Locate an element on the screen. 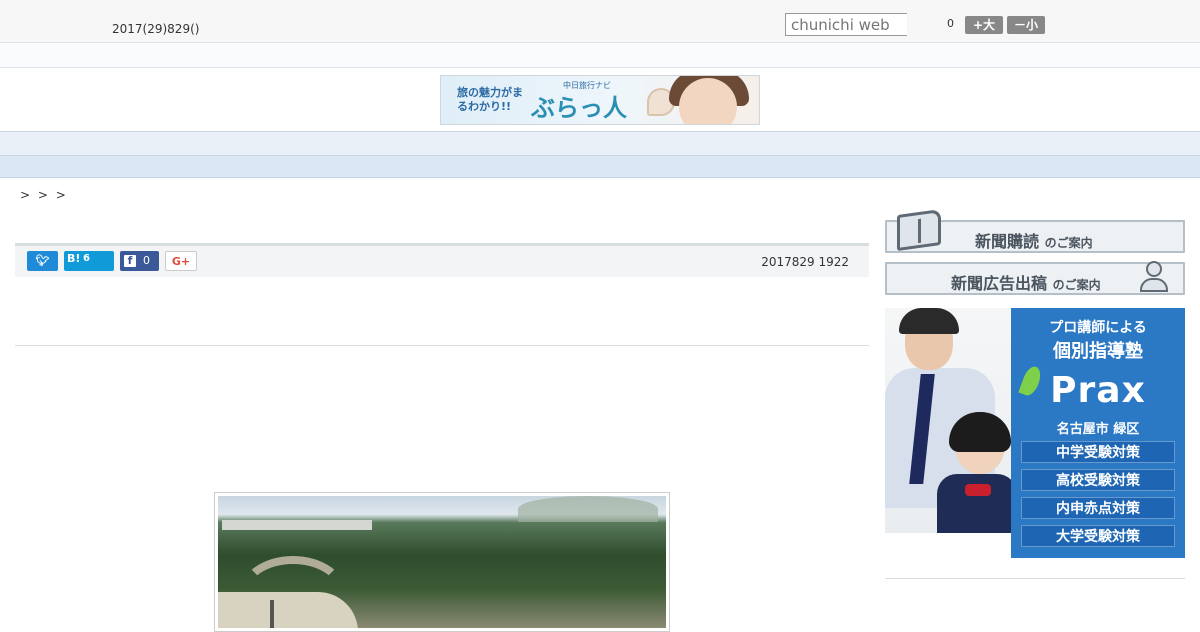  ad-line2: 個別指導塾 is located at coordinates (1098, 351).